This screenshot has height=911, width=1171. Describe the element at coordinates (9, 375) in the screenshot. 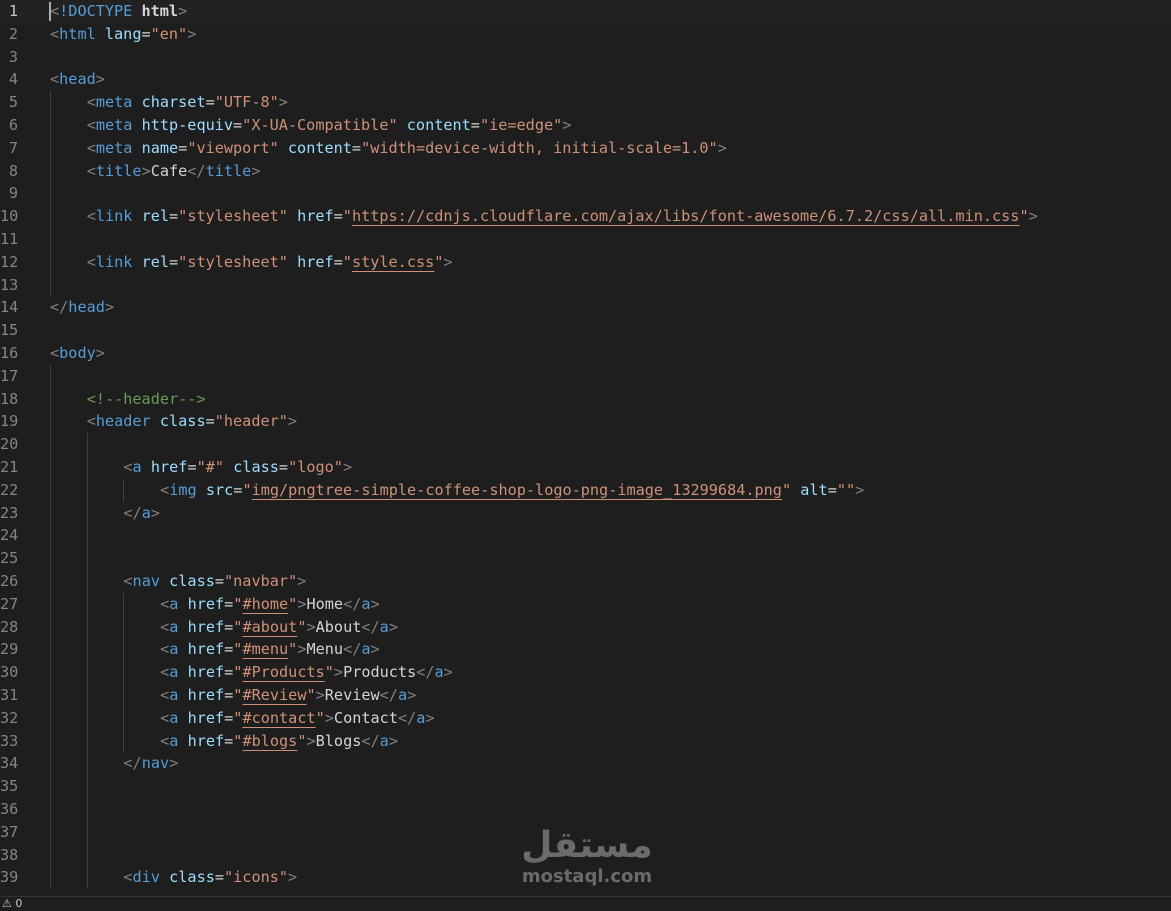

I see `line-number: 17` at that location.